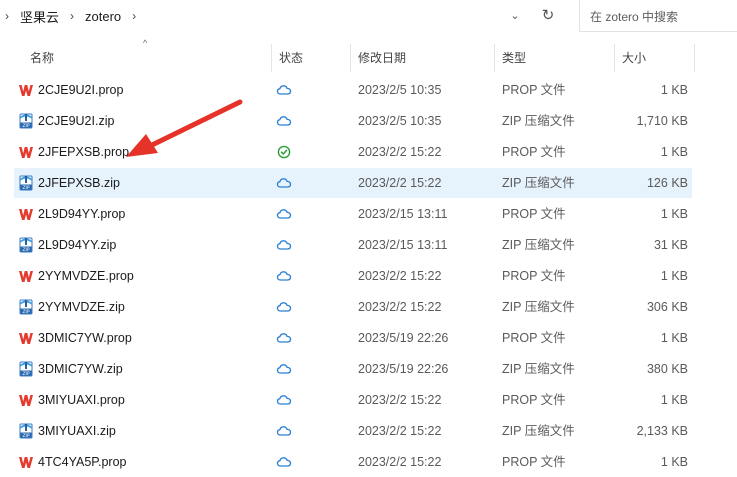 The width and height of the screenshot is (737, 477). I want to click on search-placeholder: 在 zotero 中搜索, so click(634, 17).